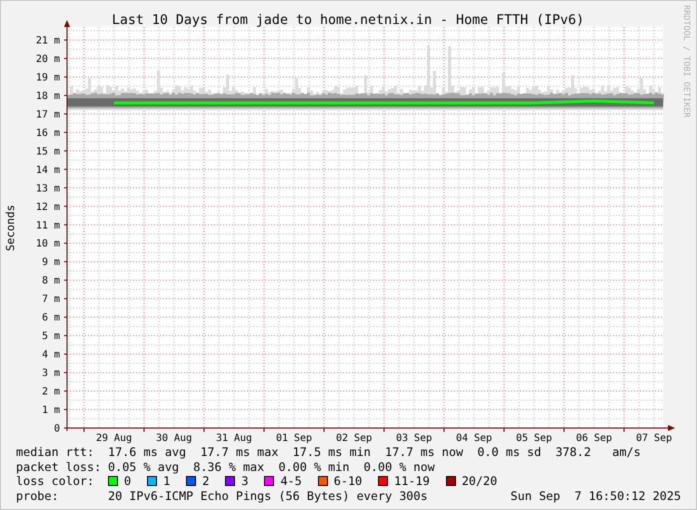  What do you see at coordinates (480, 481) in the screenshot?
I see `legend-text: 20/20` at bounding box center [480, 481].